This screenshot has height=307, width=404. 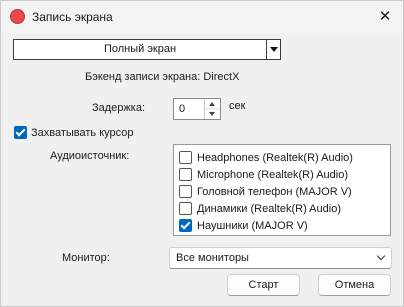 What do you see at coordinates (280, 258) in the screenshot?
I see `monitor-dropdown: Все мониторы` at bounding box center [280, 258].